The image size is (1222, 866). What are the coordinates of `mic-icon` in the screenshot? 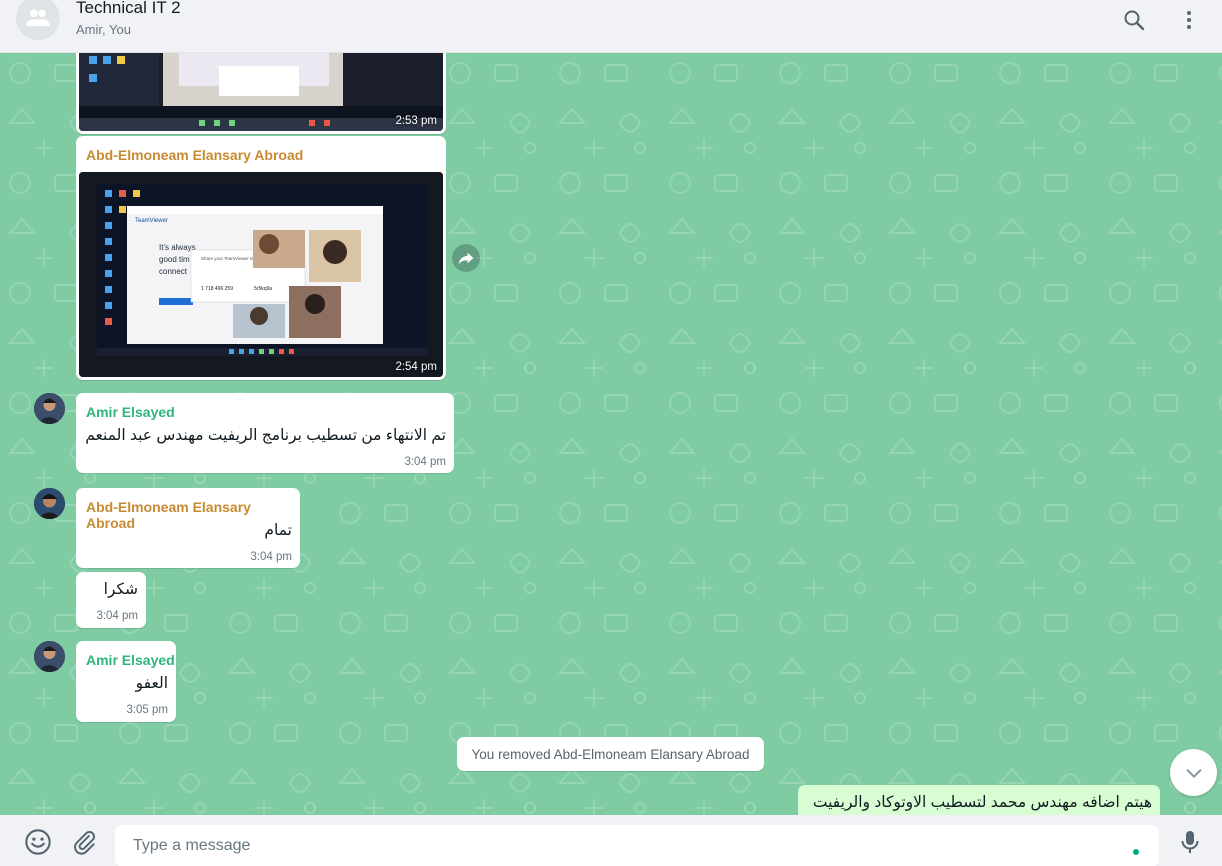 It's located at (1190, 842).